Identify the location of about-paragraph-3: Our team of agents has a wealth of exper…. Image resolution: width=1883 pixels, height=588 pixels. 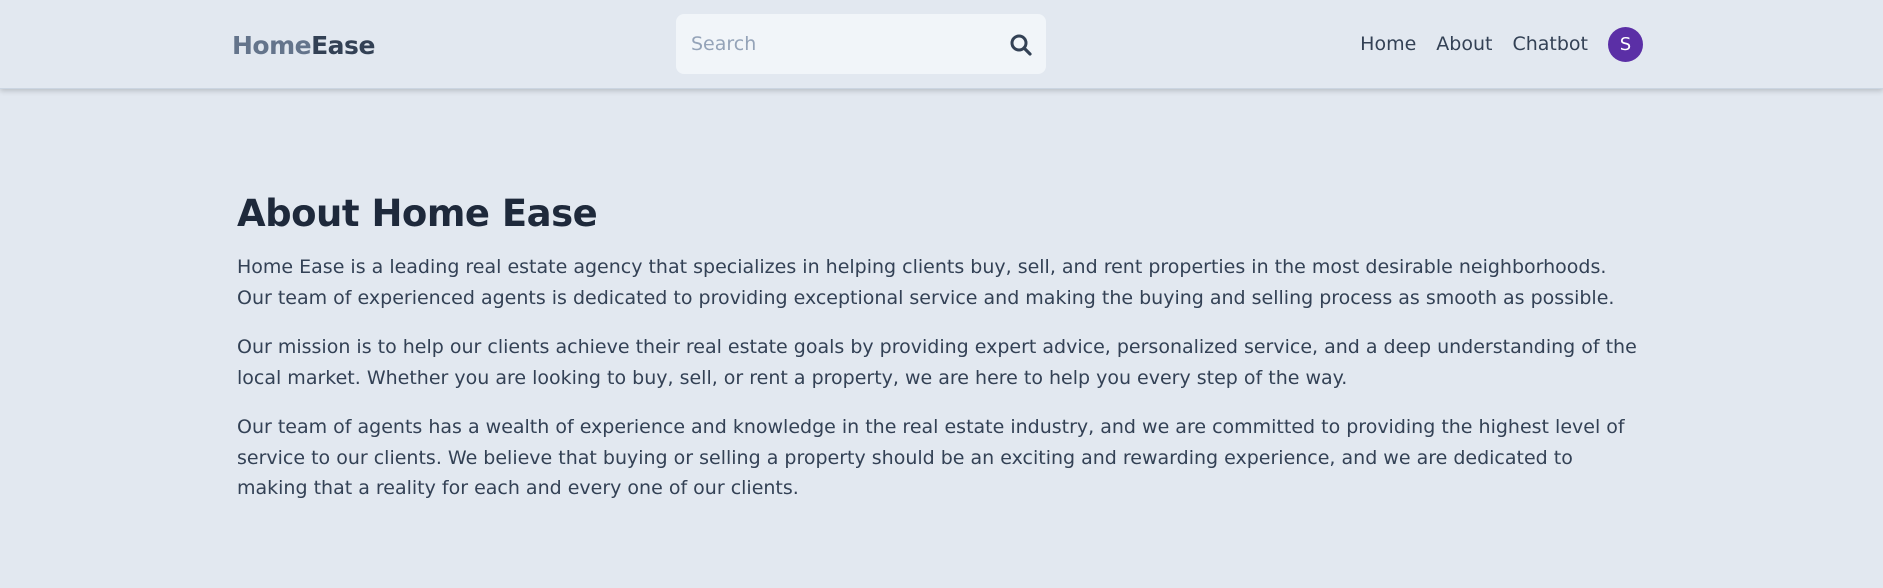
(931, 457).